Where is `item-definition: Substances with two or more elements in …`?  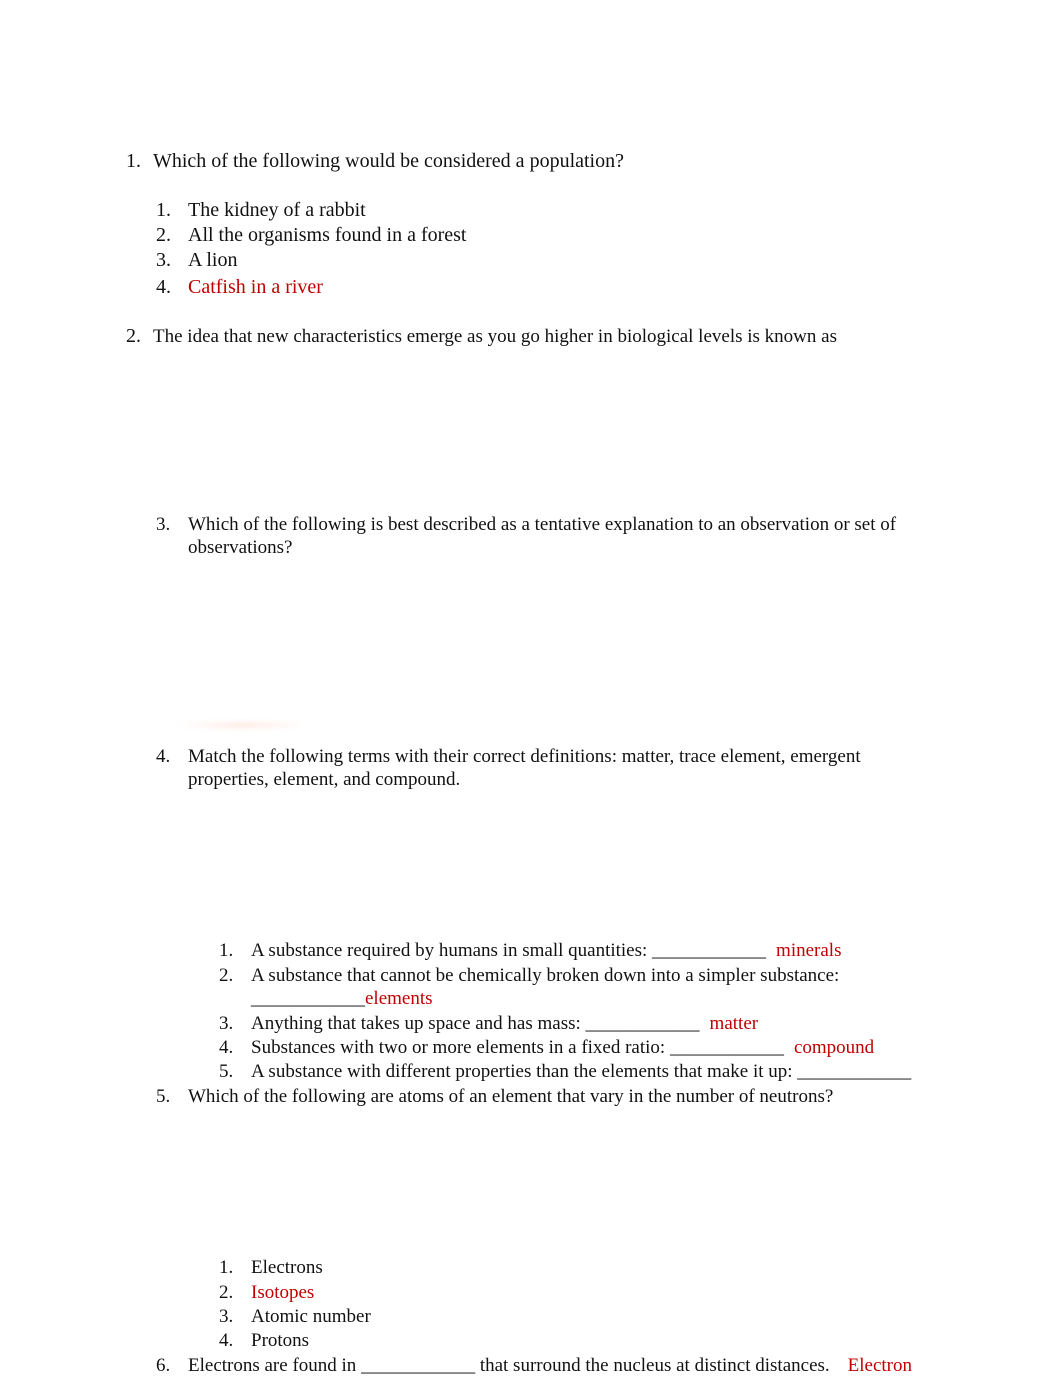 item-definition: Substances with two or more elements in … is located at coordinates (460, 1047).